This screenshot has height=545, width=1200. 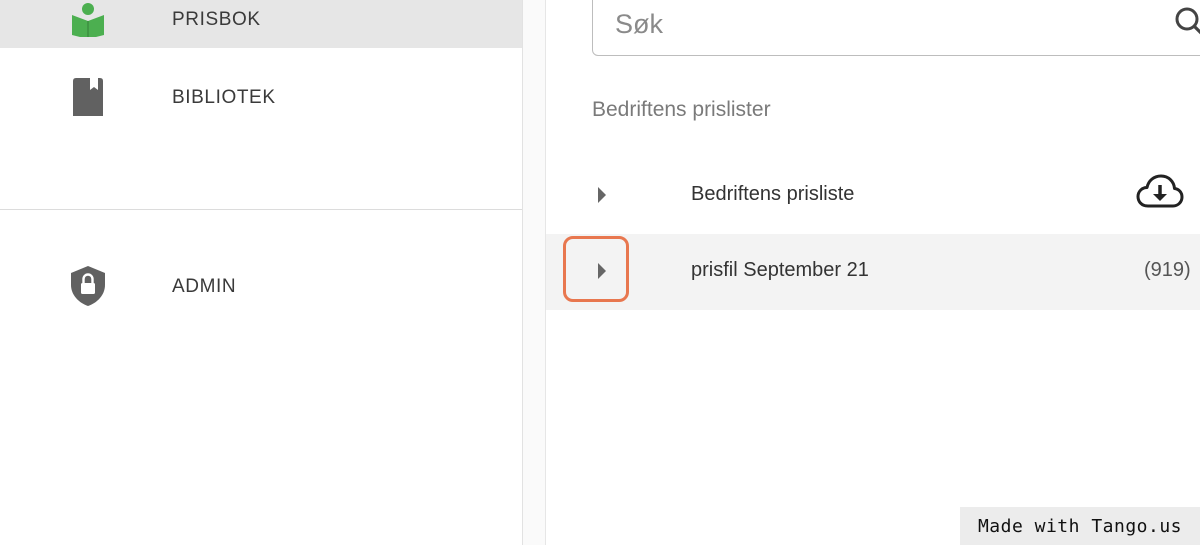 I want to click on watermark: Made with Tango.us, so click(x=1080, y=526).